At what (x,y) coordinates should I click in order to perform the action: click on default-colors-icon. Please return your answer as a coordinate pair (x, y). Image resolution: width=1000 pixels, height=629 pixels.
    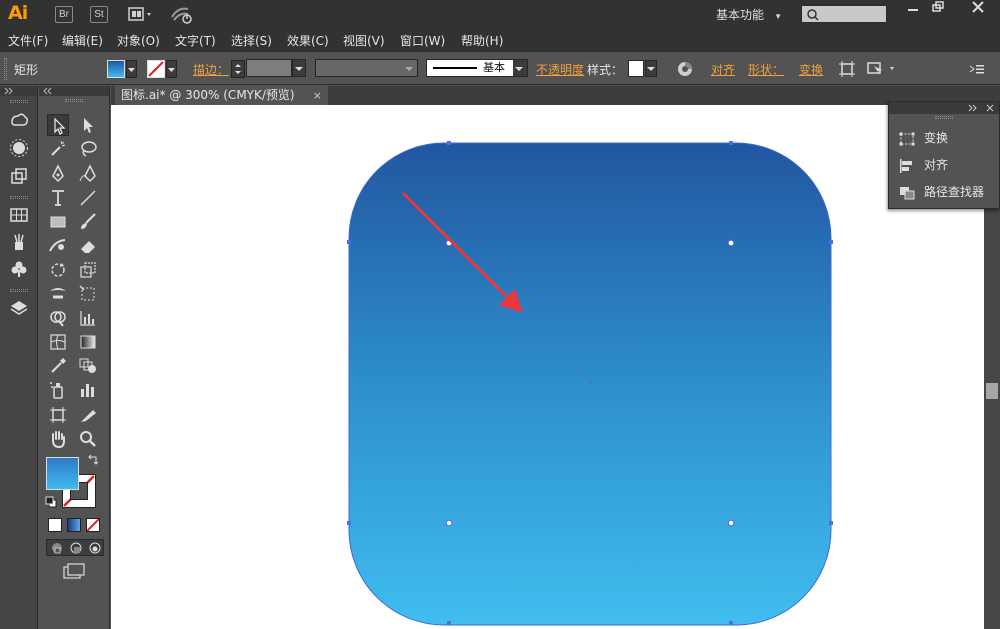
    Looking at the image, I should click on (51, 502).